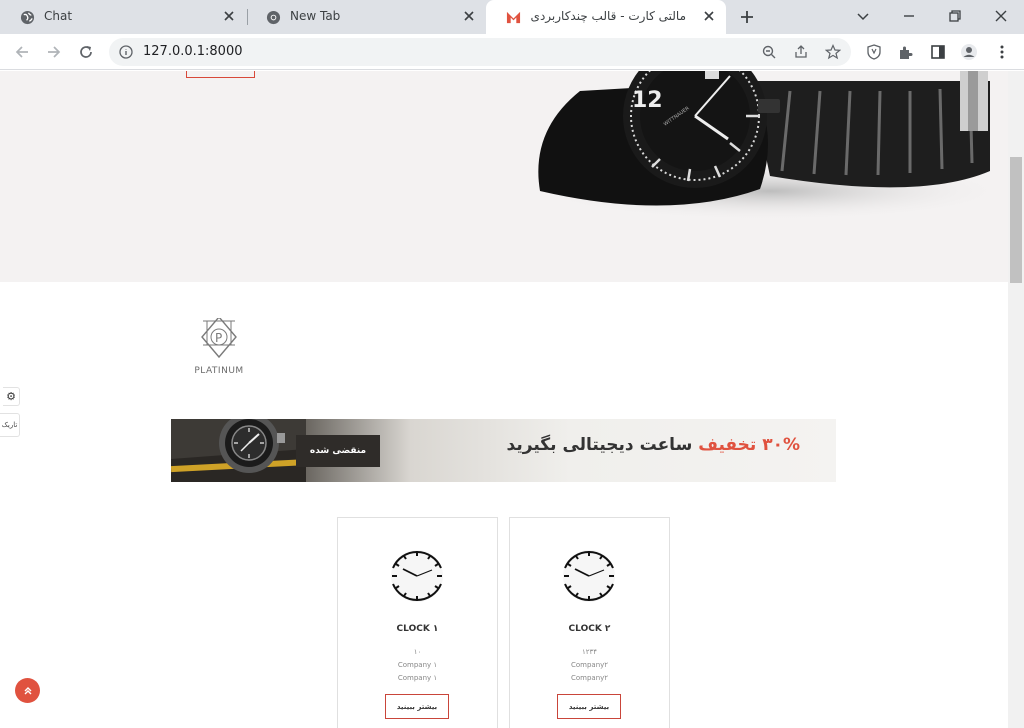 Image resolution: width=1024 pixels, height=728 pixels. What do you see at coordinates (747, 17) in the screenshot?
I see `new-tab-plus-icon` at bounding box center [747, 17].